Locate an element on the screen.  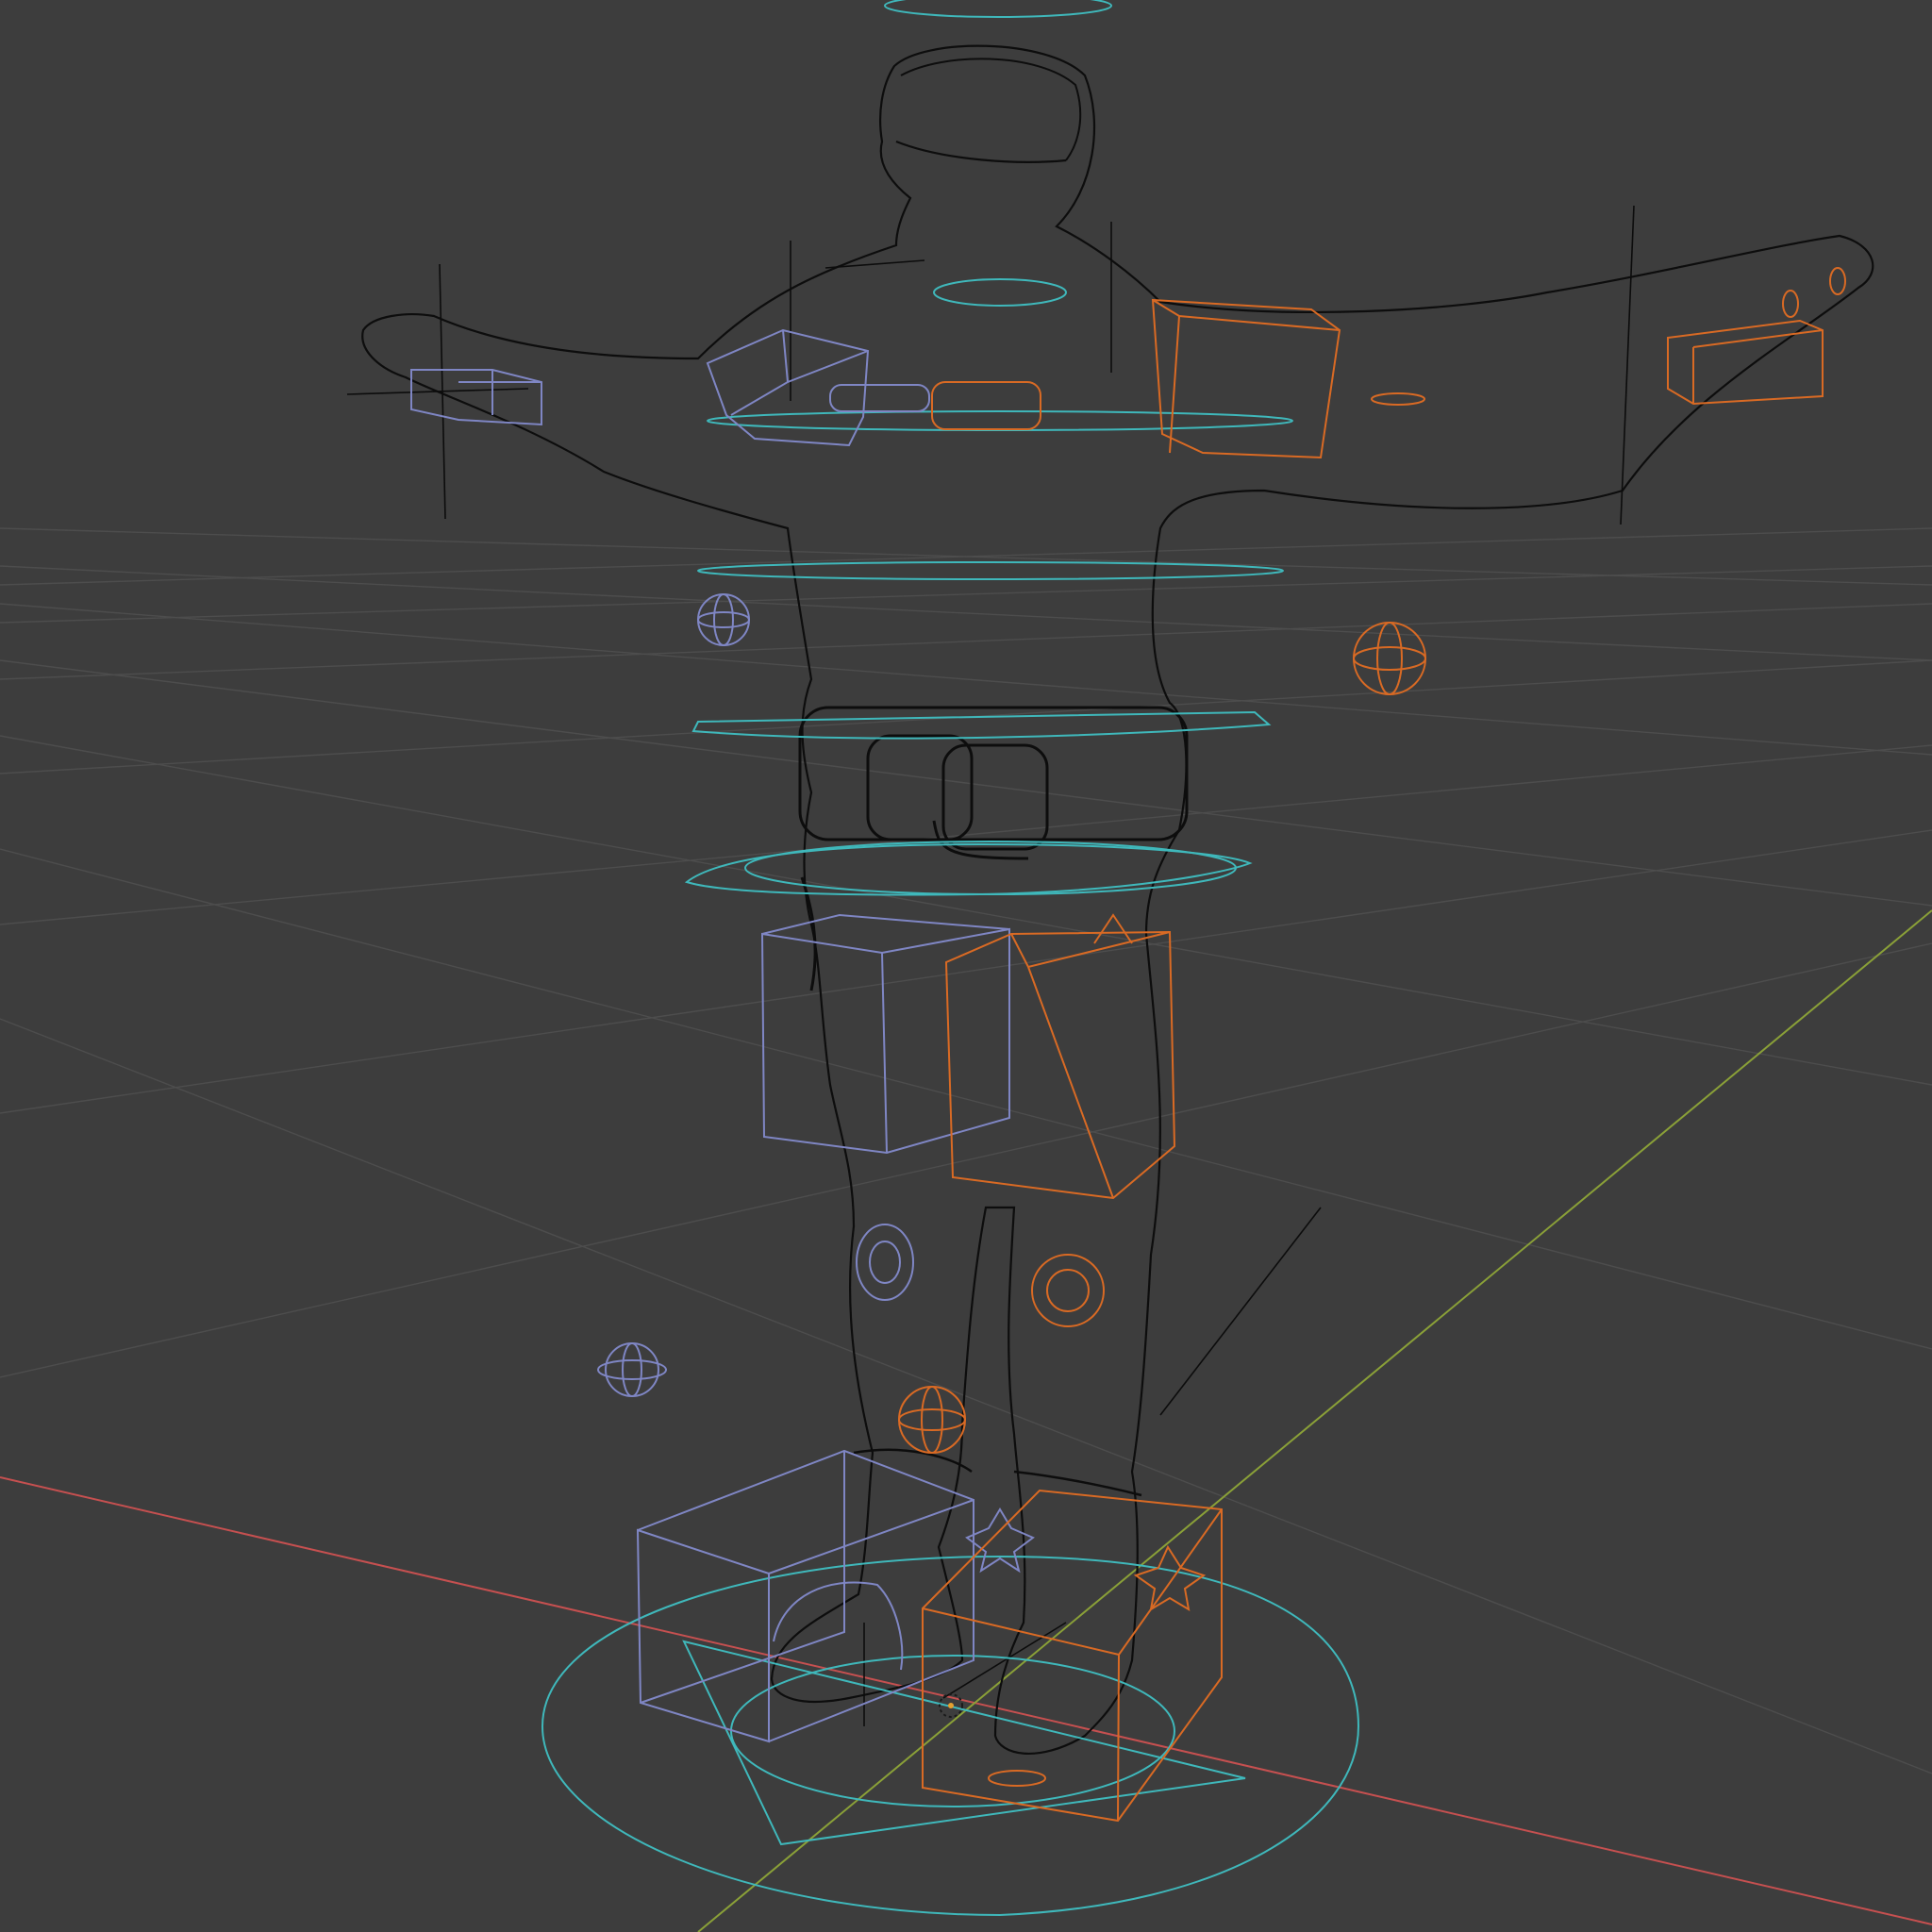
left-heel-circle is located at coordinates (839, 1626).